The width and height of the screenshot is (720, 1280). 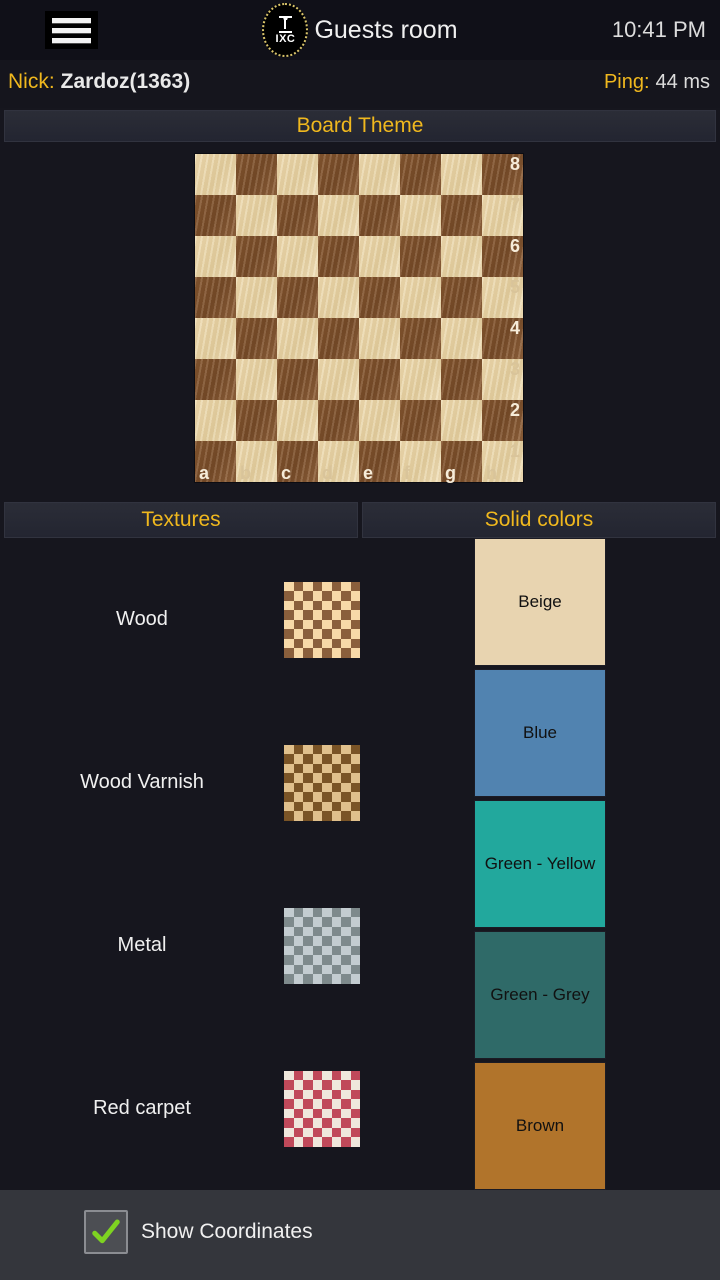 I want to click on file-label-h: h, so click(x=491, y=473).